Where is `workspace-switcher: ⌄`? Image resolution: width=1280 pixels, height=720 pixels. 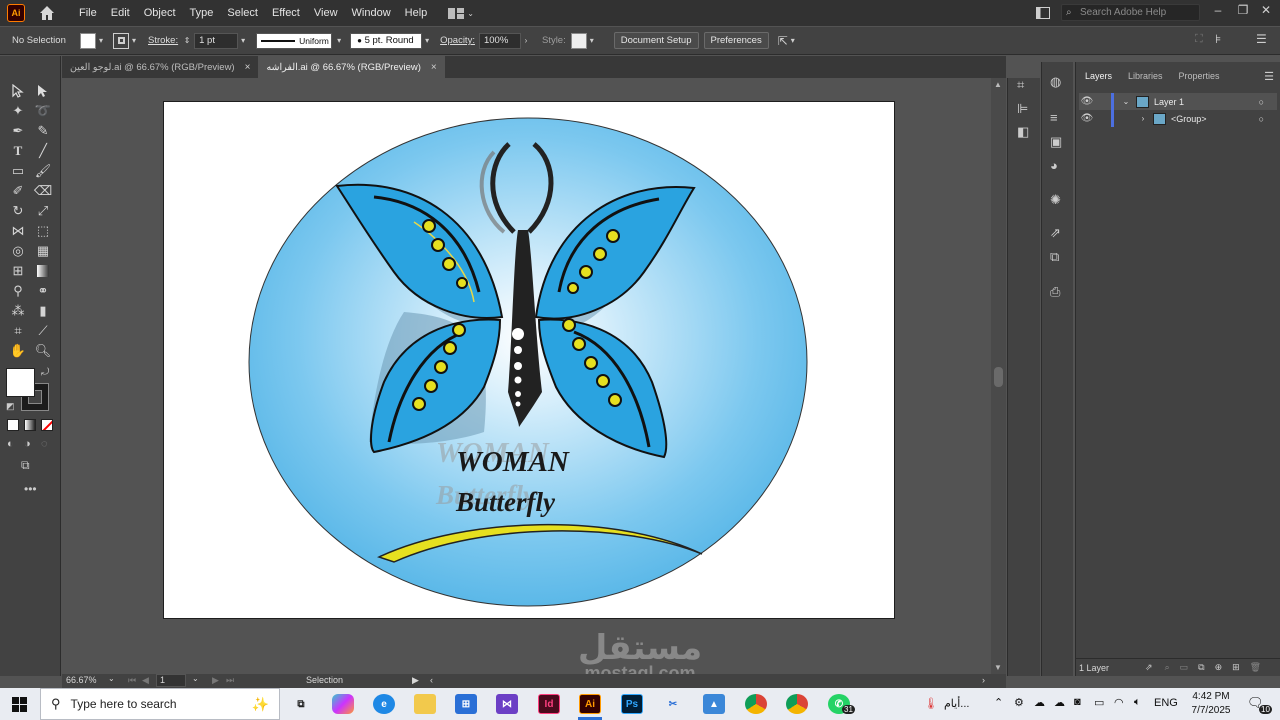 workspace-switcher: ⌄ is located at coordinates (462, 13).